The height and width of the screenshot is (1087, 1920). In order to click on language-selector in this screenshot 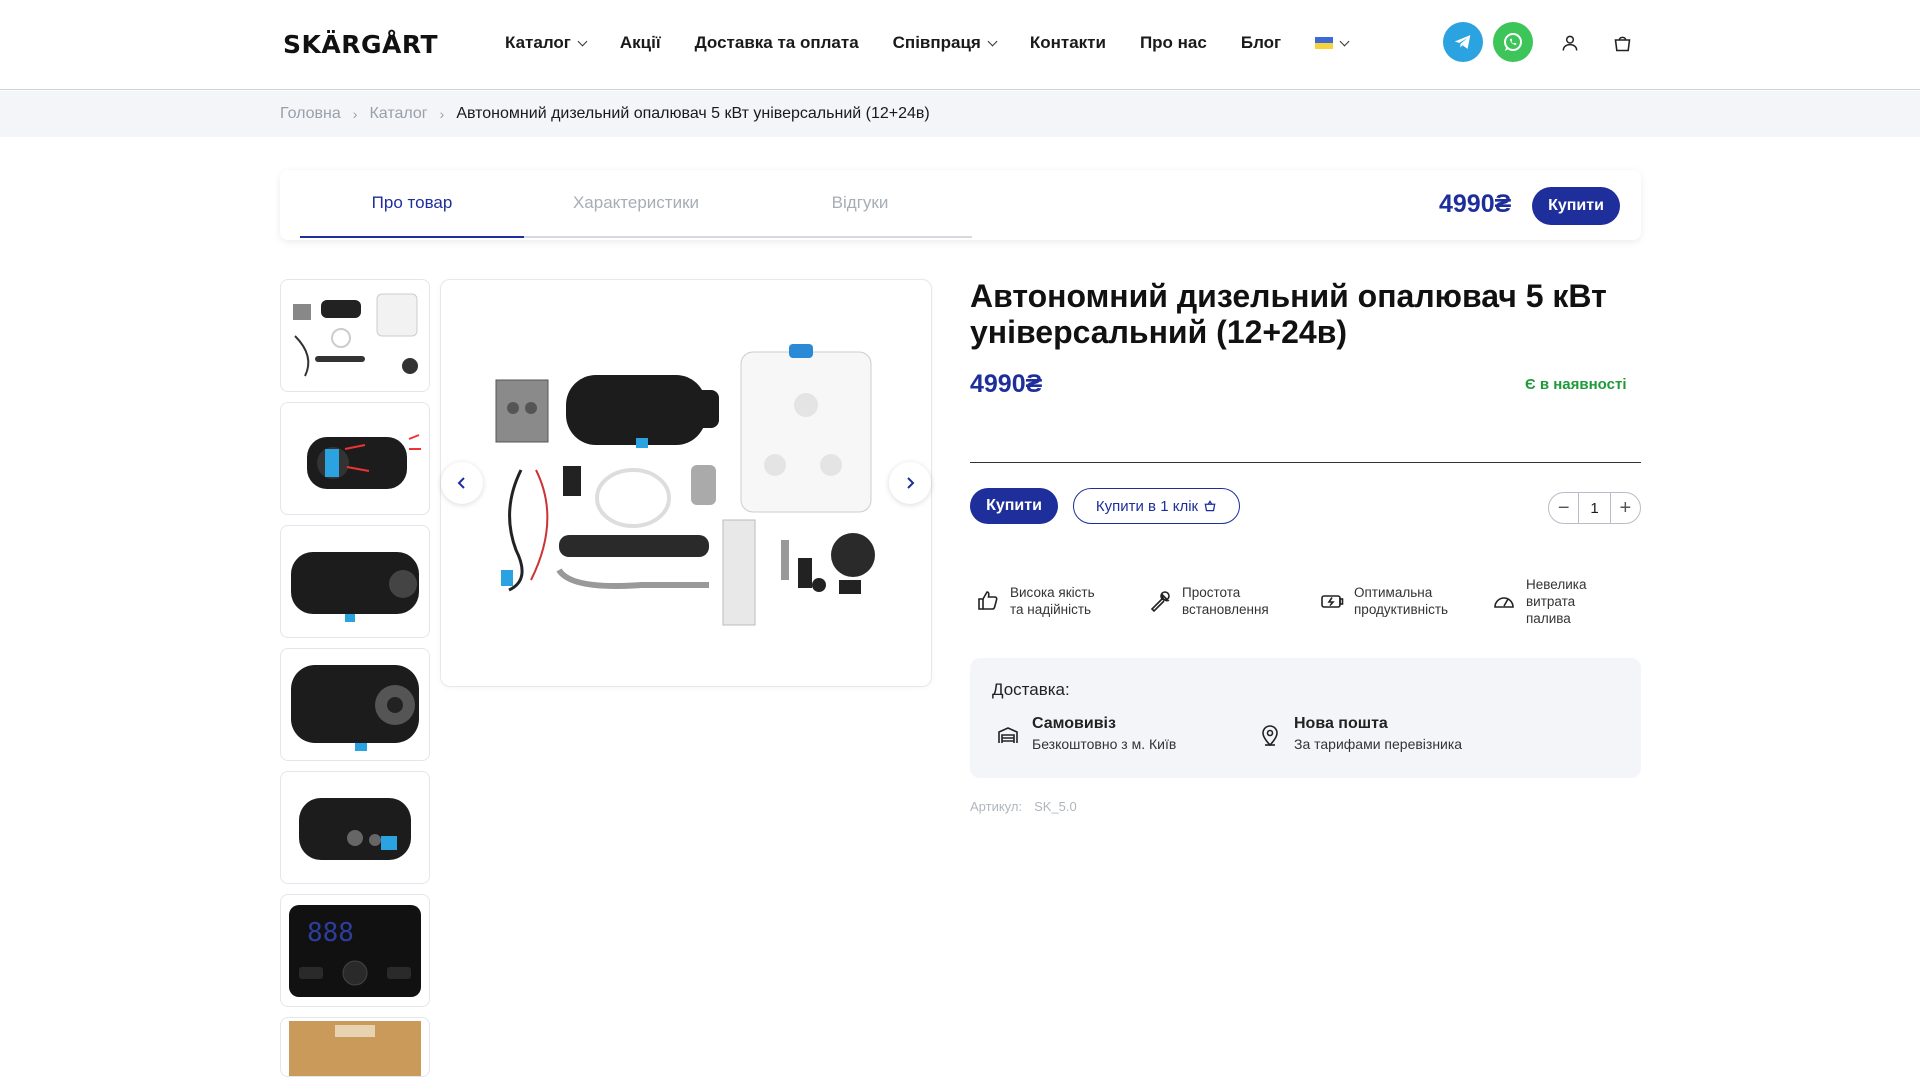, I will do `click(1332, 42)`.